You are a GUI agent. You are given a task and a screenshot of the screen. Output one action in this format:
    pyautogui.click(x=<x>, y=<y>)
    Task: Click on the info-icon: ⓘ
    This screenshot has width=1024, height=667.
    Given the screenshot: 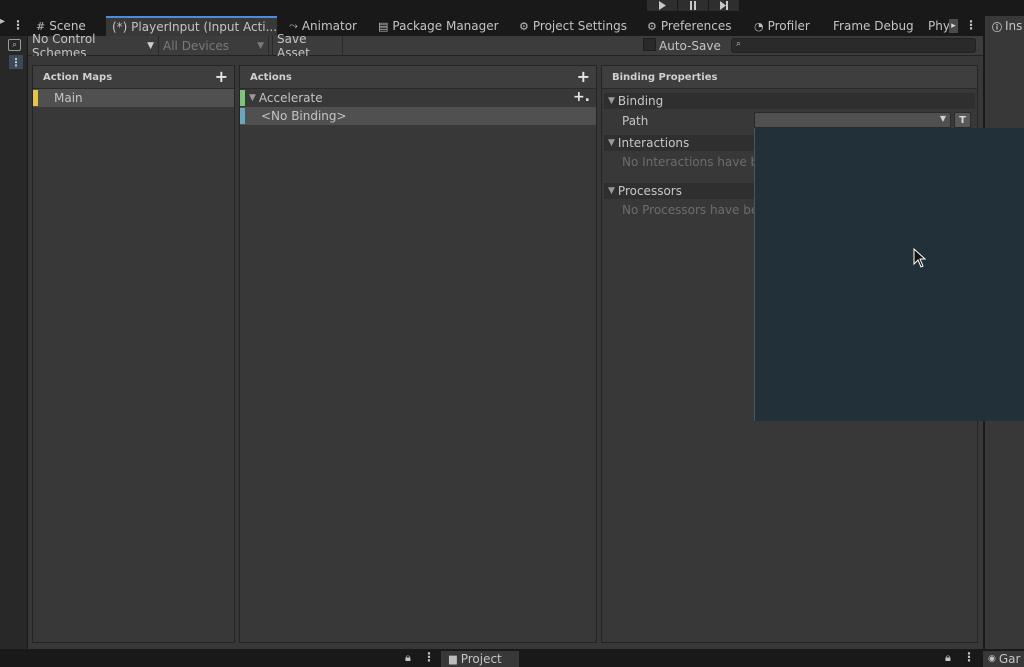 What is the action you would take?
    pyautogui.click(x=997, y=28)
    